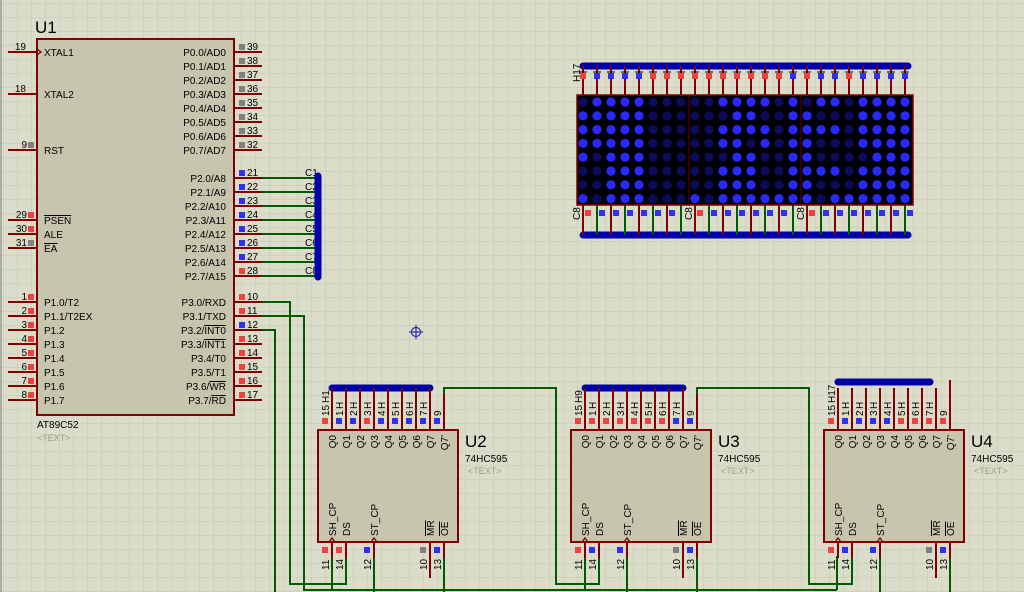 This screenshot has height=592, width=1024. I want to click on pin-number: 1, so click(846, 413).